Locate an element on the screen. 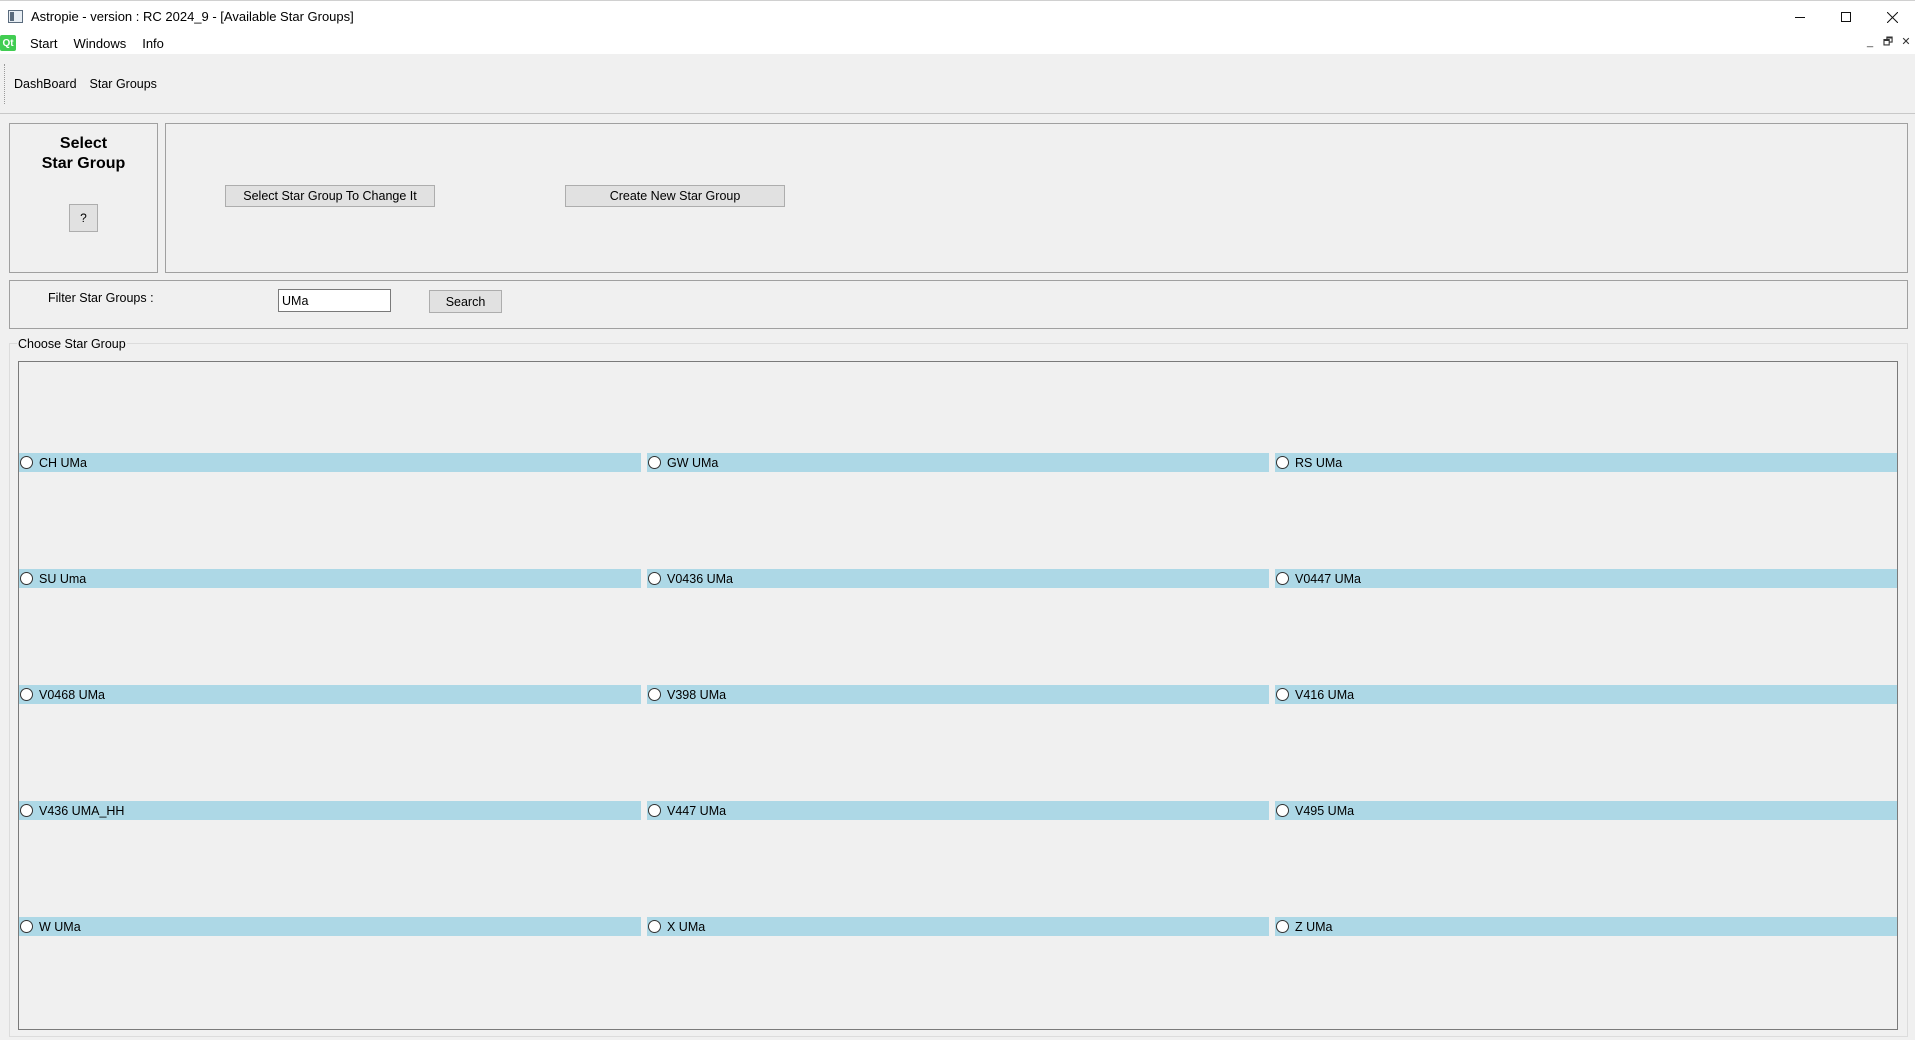 Image resolution: width=1915 pixels, height=1040 pixels. help-button: ? is located at coordinates (83, 218).